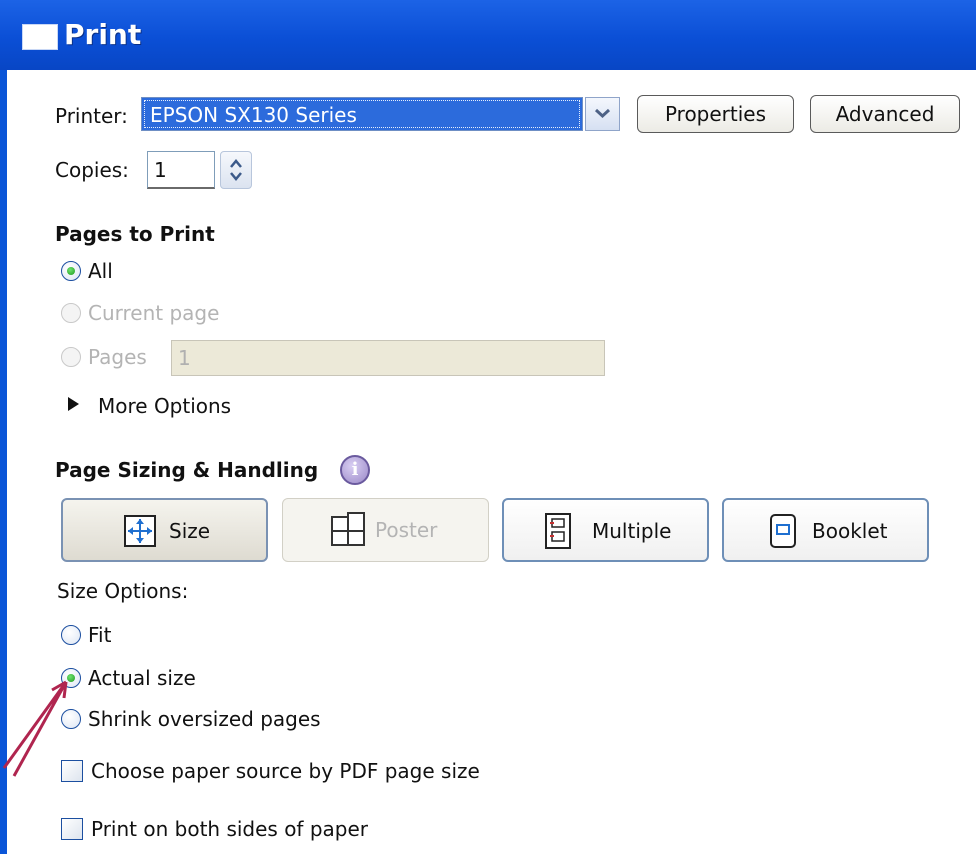  I want to click on paper-source-label: Choose paper source by PDF page size, so click(285, 771).